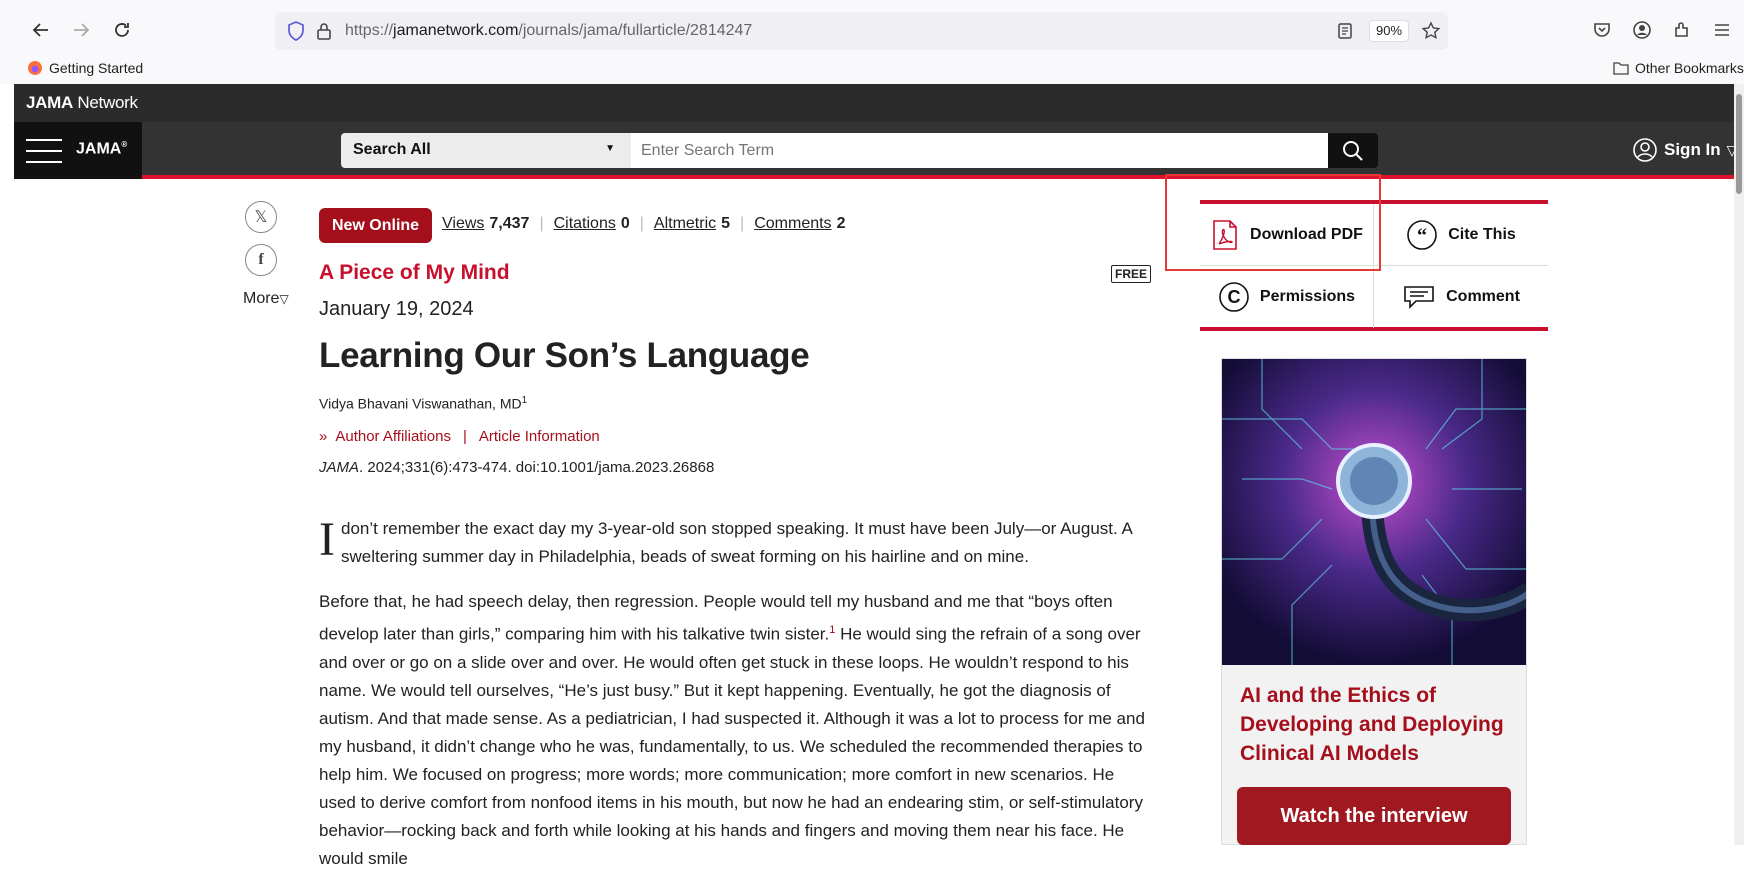 The image size is (1744, 873). What do you see at coordinates (1461, 297) in the screenshot?
I see `comment-button: Comment` at bounding box center [1461, 297].